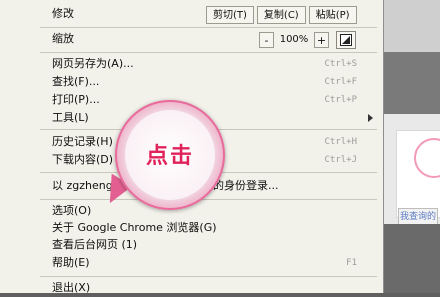 Image resolution: width=440 pixels, height=297 pixels. Describe the element at coordinates (134, 228) in the screenshot. I see `about-chrome-item: 关于 Google Chrome 浏览器(G)` at that location.